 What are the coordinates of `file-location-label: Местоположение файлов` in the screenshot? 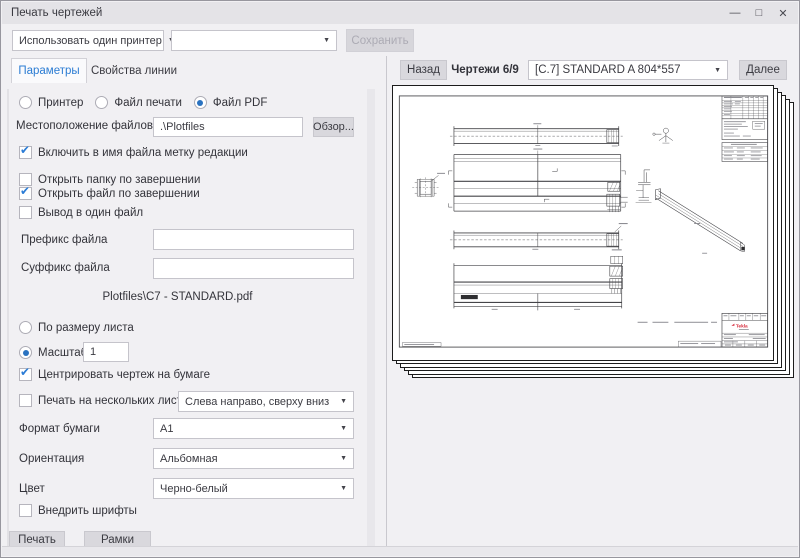 It's located at (84, 126).